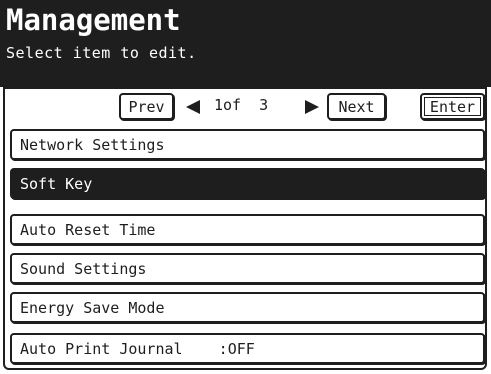 This screenshot has height=374, width=491. I want to click on pagination-bar: Prev 1of 3 Next Enter, so click(245, 108).